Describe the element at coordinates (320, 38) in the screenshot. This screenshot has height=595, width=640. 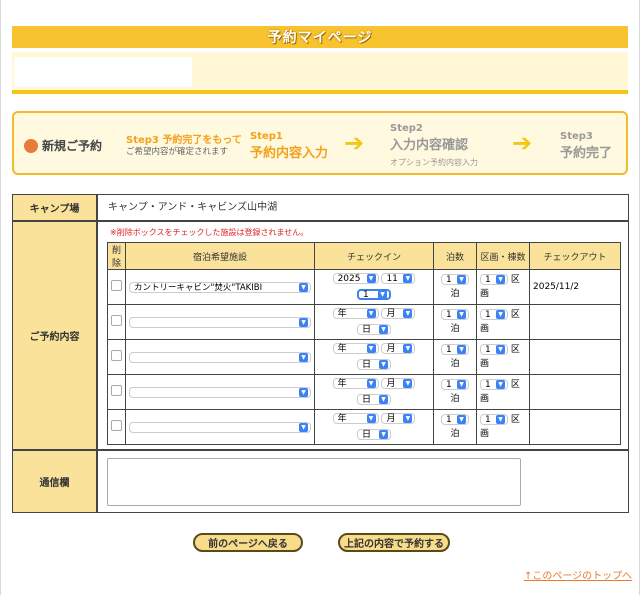
I see `page-title: 予約マイページ` at that location.